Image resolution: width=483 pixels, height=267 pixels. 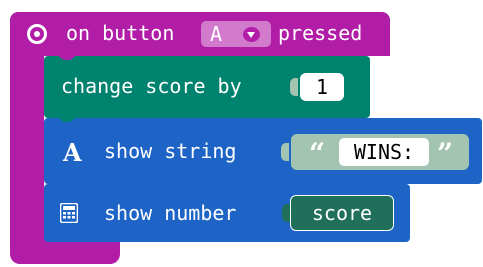 I want to click on button-dropdown-value: A, so click(x=216, y=34).